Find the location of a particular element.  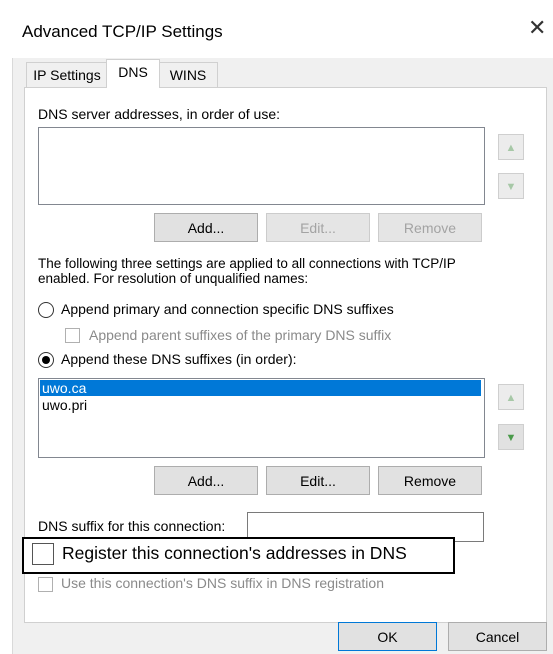

cancel-button: Cancel is located at coordinates (497, 636).